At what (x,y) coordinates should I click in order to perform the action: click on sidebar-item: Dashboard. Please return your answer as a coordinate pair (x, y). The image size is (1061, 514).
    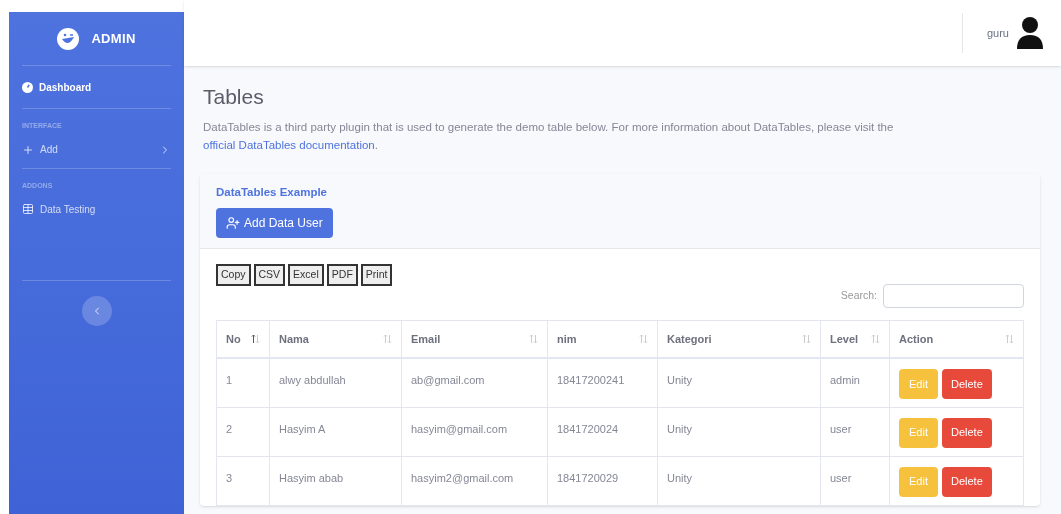
    Looking at the image, I should click on (96, 87).